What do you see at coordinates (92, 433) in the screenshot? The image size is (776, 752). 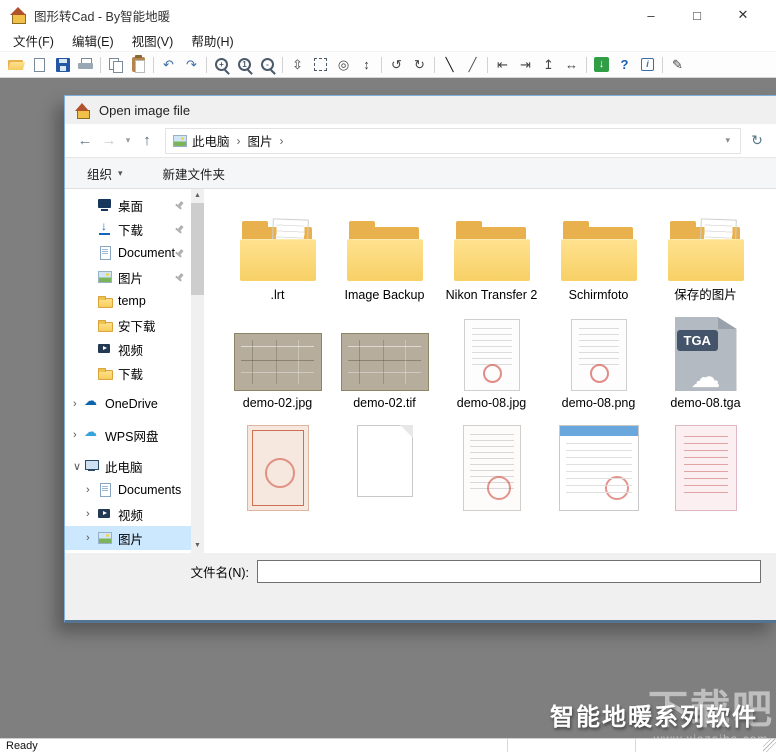 I see `wps-icon` at bounding box center [92, 433].